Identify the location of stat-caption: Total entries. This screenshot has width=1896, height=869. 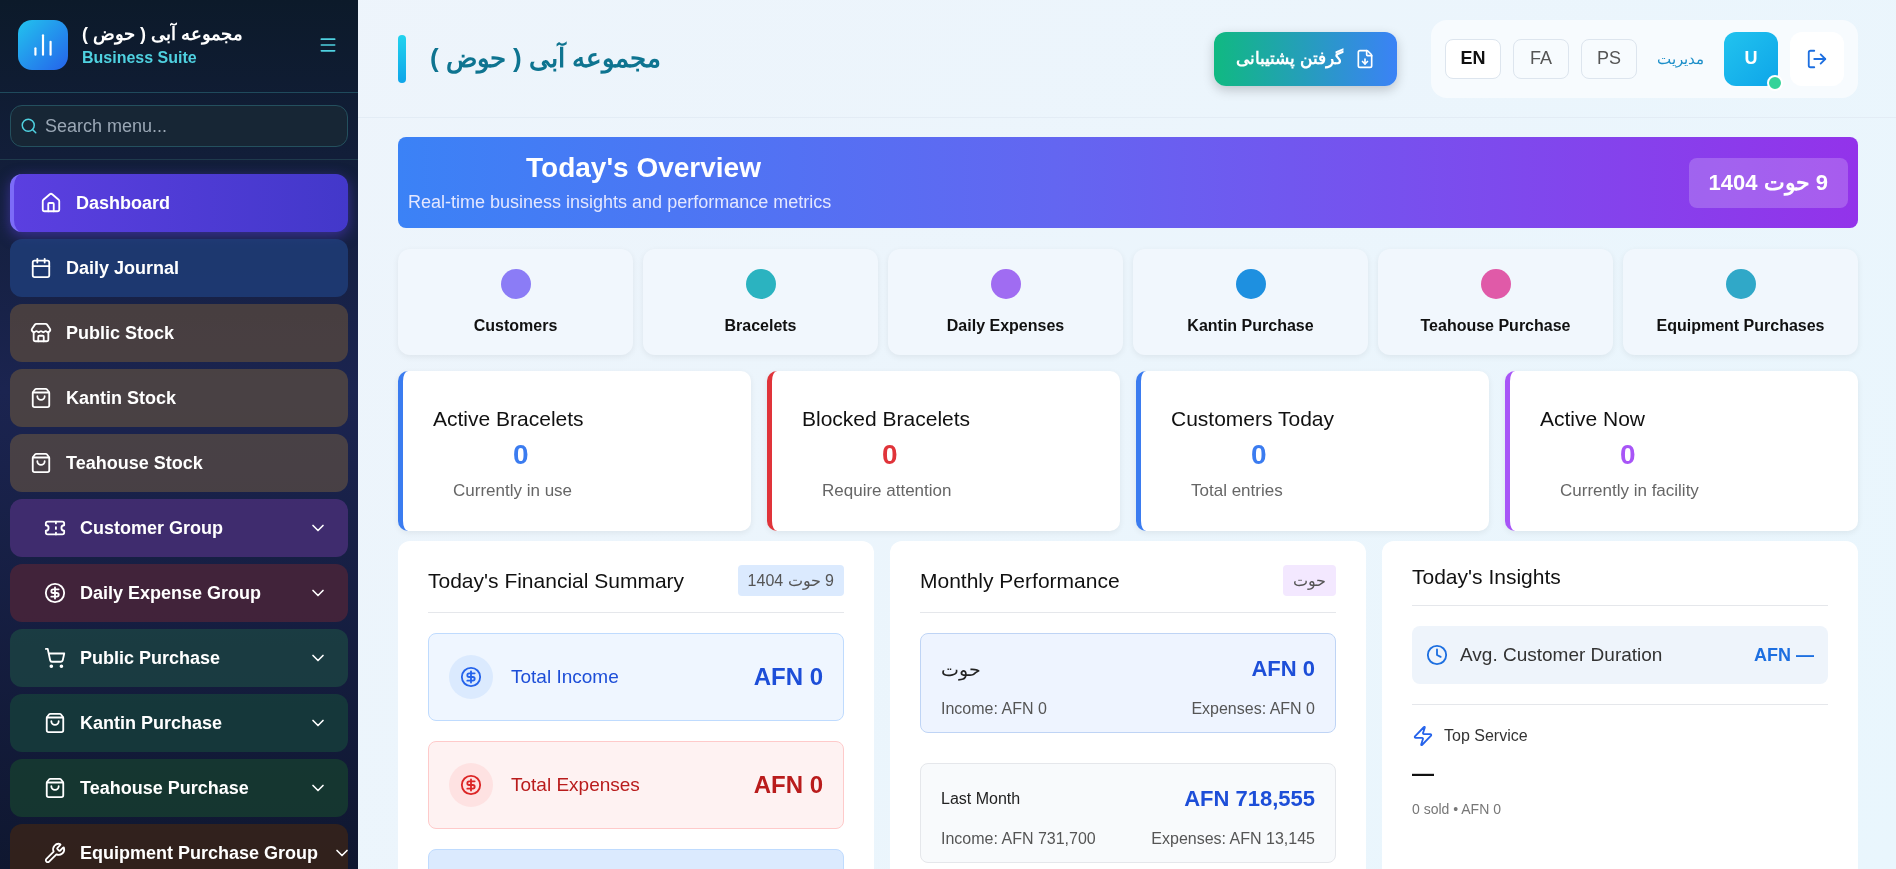
(1237, 491).